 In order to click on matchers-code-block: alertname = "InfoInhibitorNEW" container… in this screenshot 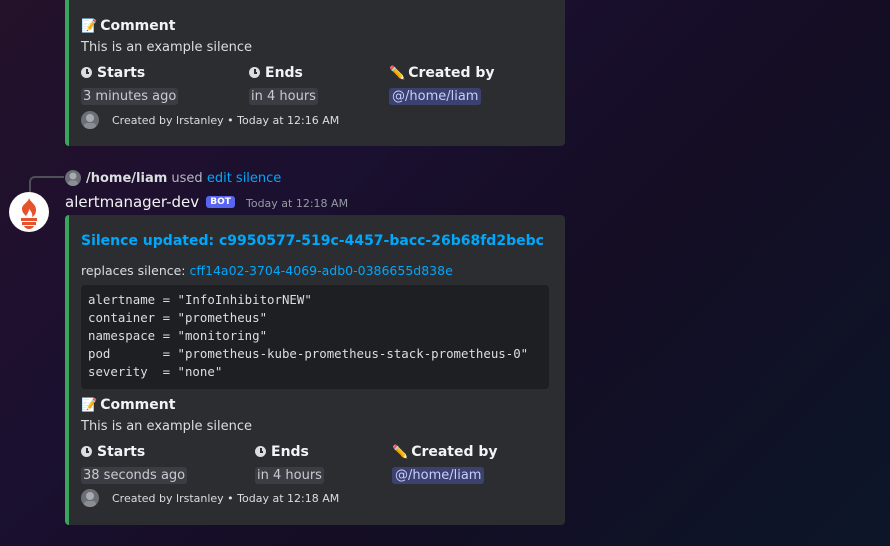, I will do `click(315, 337)`.